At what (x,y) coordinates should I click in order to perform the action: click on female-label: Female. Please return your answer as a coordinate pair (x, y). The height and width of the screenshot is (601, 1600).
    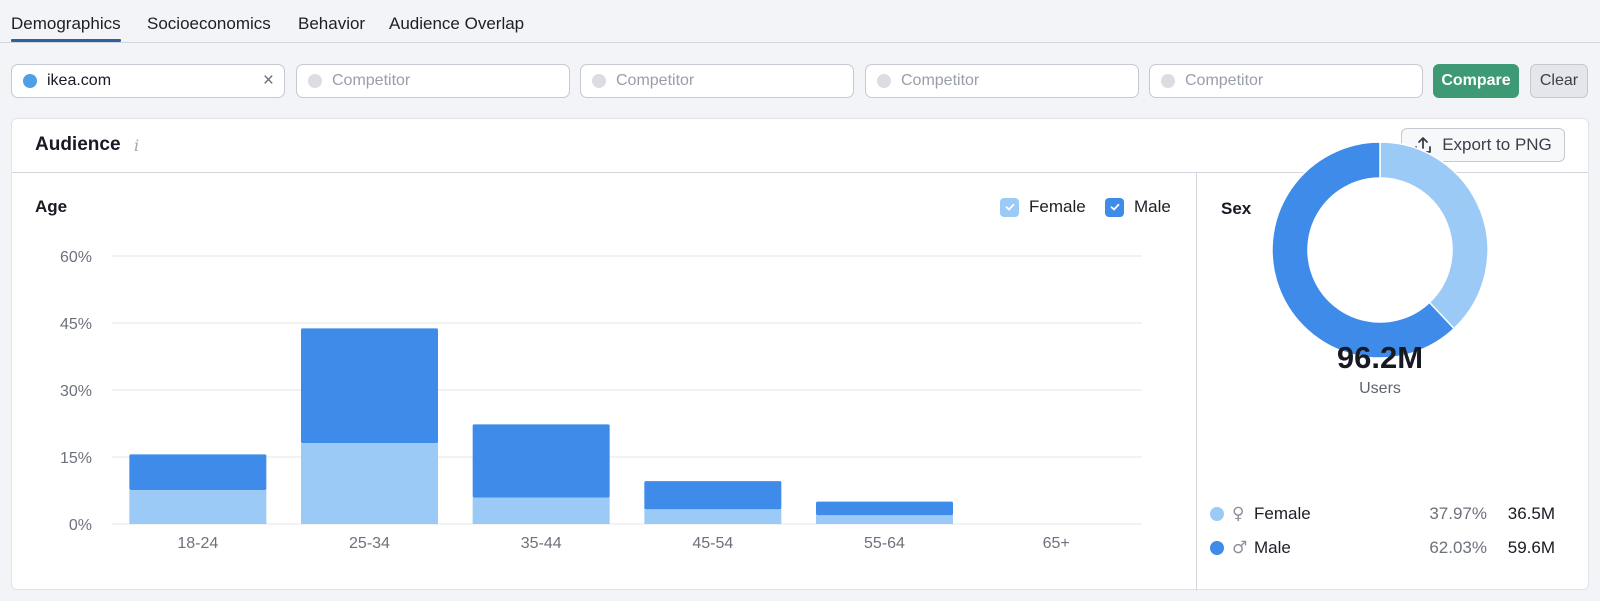
    Looking at the image, I should click on (1282, 513).